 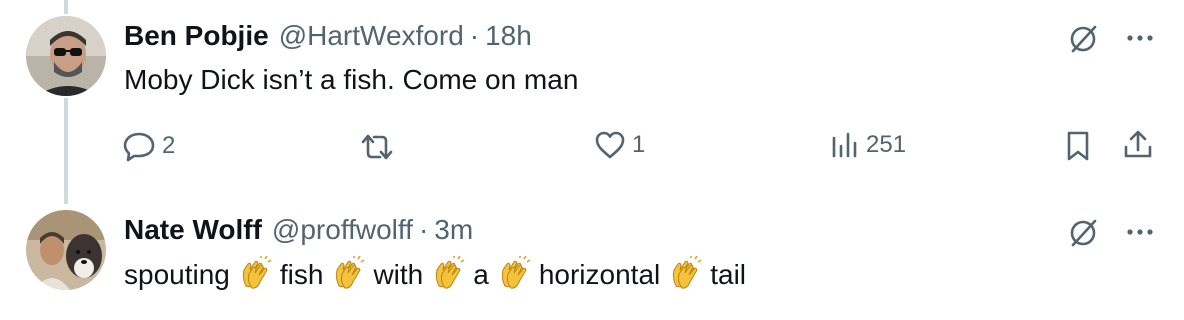 What do you see at coordinates (844, 145) in the screenshot?
I see `analytics-icon` at bounding box center [844, 145].